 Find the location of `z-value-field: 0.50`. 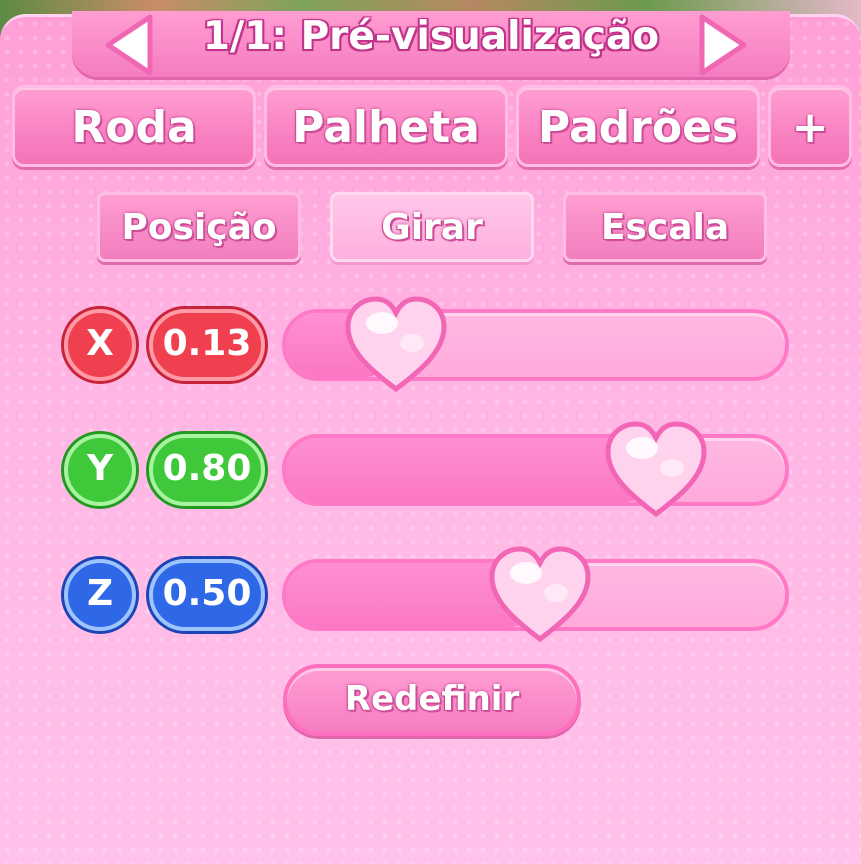

z-value-field: 0.50 is located at coordinates (207, 595).